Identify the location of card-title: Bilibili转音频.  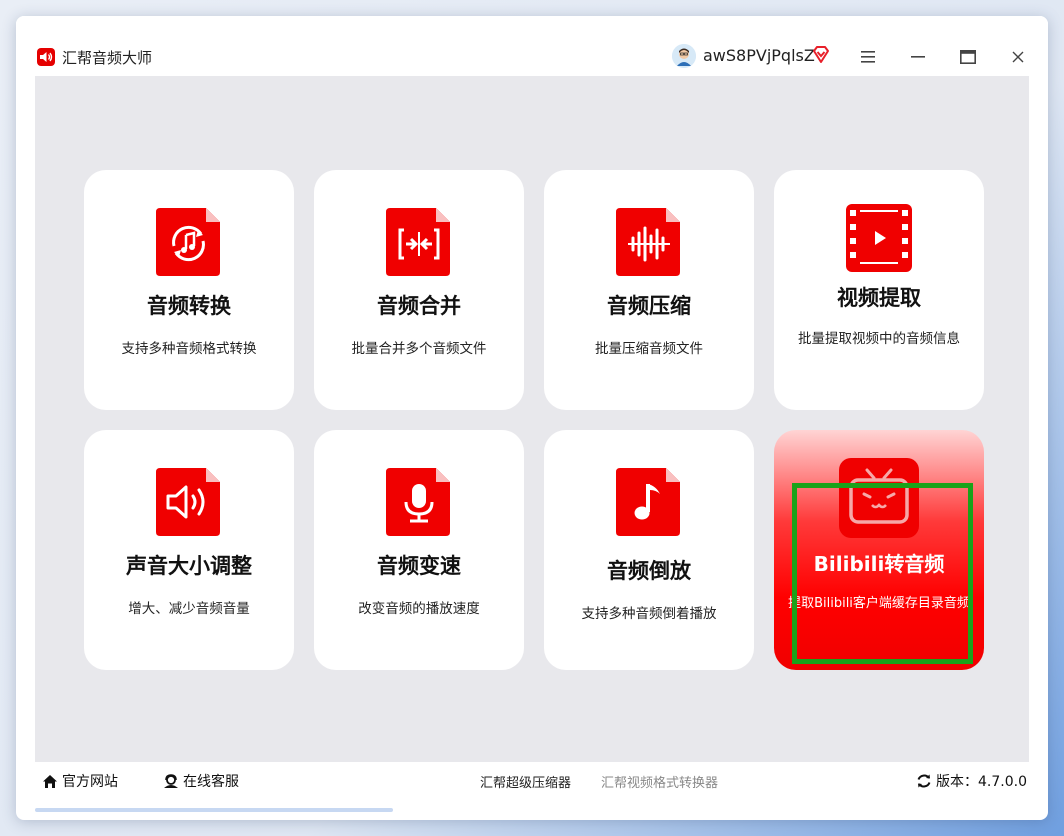
(879, 564).